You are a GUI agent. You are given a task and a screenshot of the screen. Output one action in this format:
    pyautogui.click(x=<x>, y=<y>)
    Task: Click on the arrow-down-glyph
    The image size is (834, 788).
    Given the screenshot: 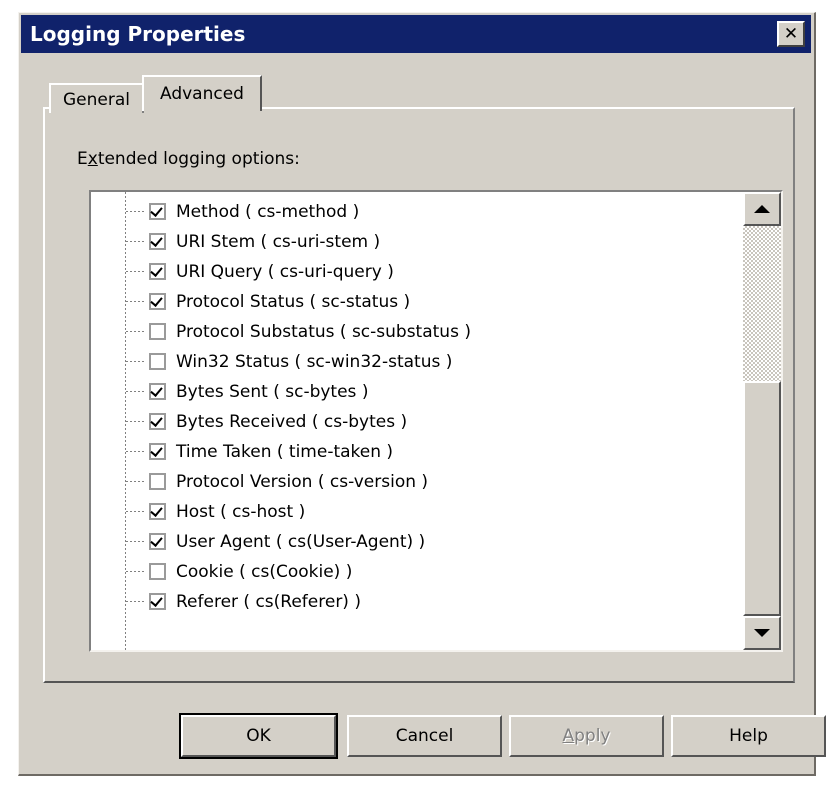 What is the action you would take?
    pyautogui.click(x=762, y=633)
    